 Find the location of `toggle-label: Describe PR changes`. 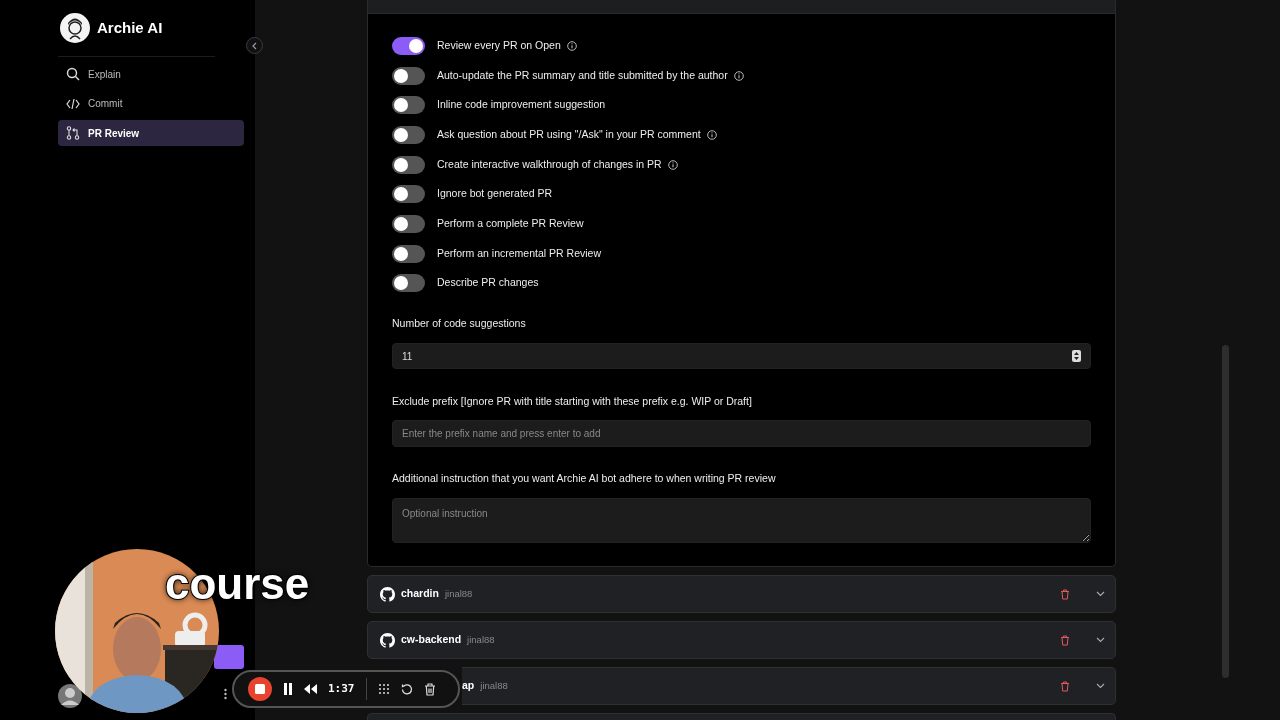

toggle-label: Describe PR changes is located at coordinates (488, 283).